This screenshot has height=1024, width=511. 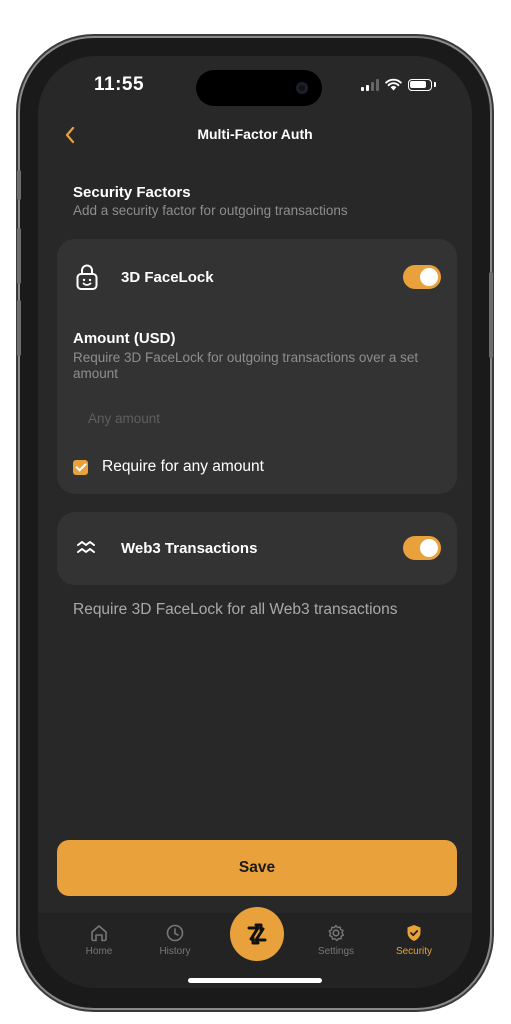 I want to click on face-lock-icon, so click(x=87, y=277).